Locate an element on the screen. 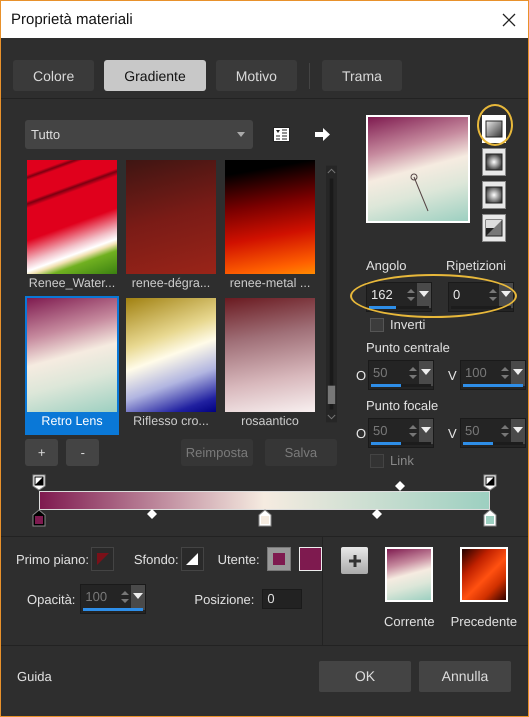 The image size is (529, 717). list-button: - is located at coordinates (83, 452).